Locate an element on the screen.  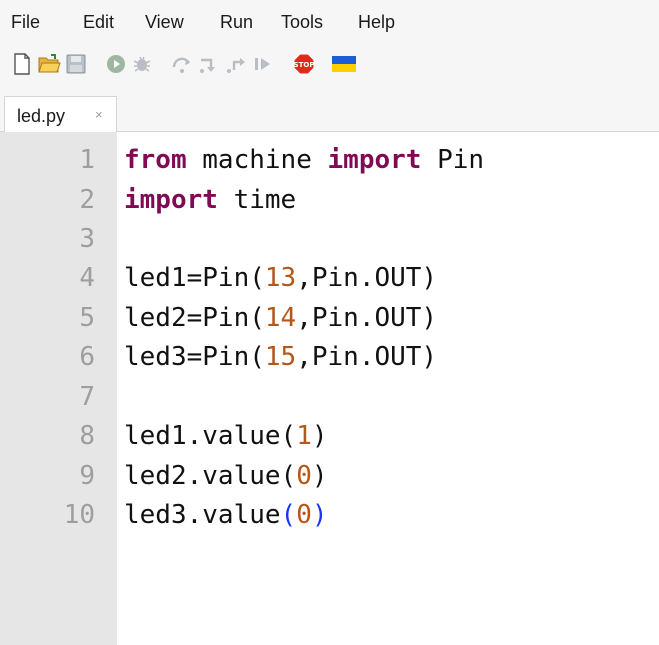
tab-led-py: led.py × is located at coordinates (60, 114).